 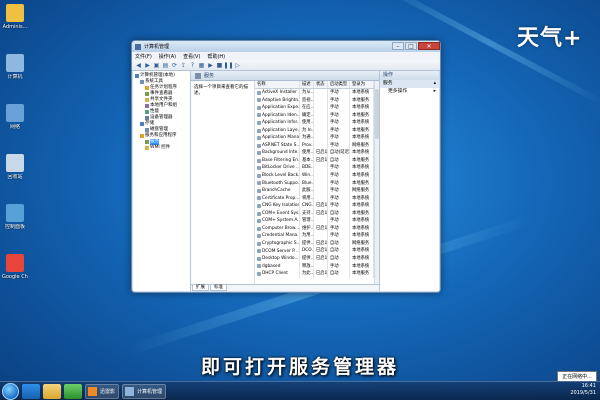 What do you see at coordinates (314, 123) in the screenshot?
I see `table-row: Application Infor... 使用... 手动 本地系统` at bounding box center [314, 123].